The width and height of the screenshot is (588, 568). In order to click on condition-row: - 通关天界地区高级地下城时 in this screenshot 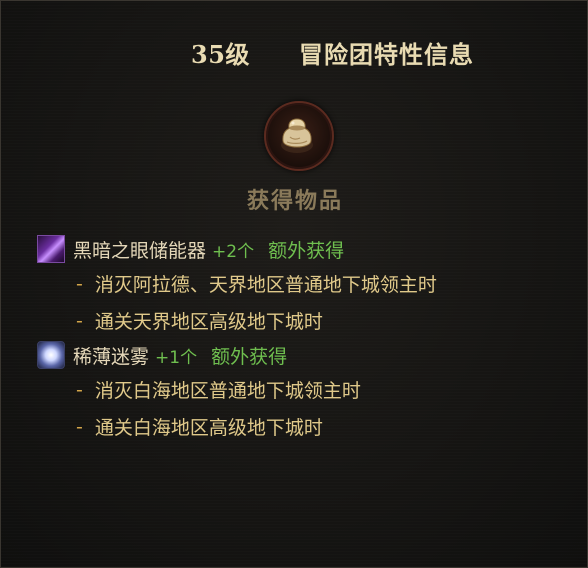, I will do `click(307, 320)`.